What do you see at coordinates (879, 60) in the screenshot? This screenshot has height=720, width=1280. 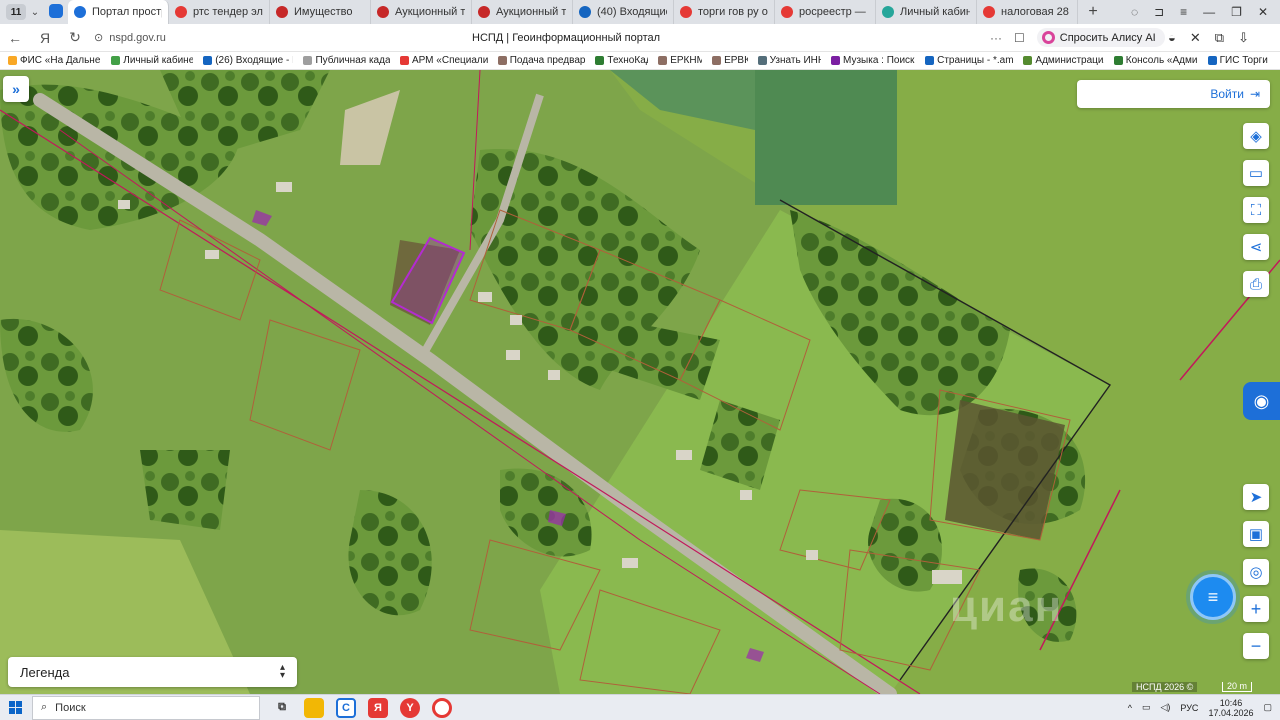 I see `bookmark-label: Музыка : Поиск -` at bounding box center [879, 60].